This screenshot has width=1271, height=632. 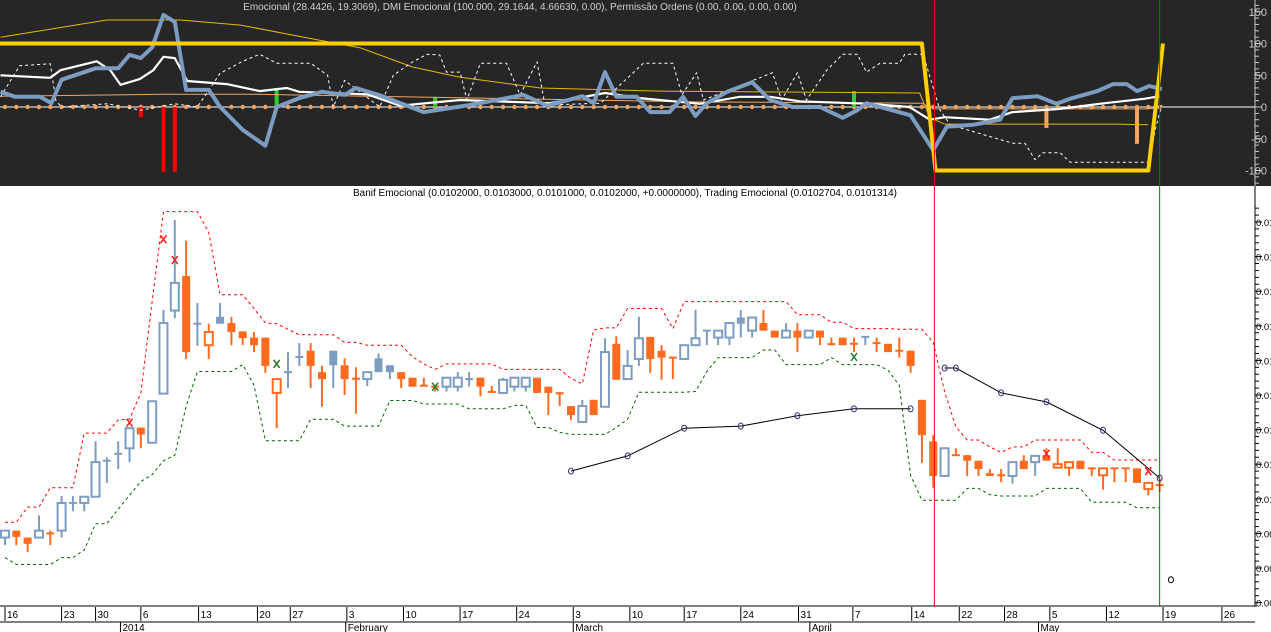 What do you see at coordinates (207, 615) in the screenshot?
I see `date-tick-label: 13` at bounding box center [207, 615].